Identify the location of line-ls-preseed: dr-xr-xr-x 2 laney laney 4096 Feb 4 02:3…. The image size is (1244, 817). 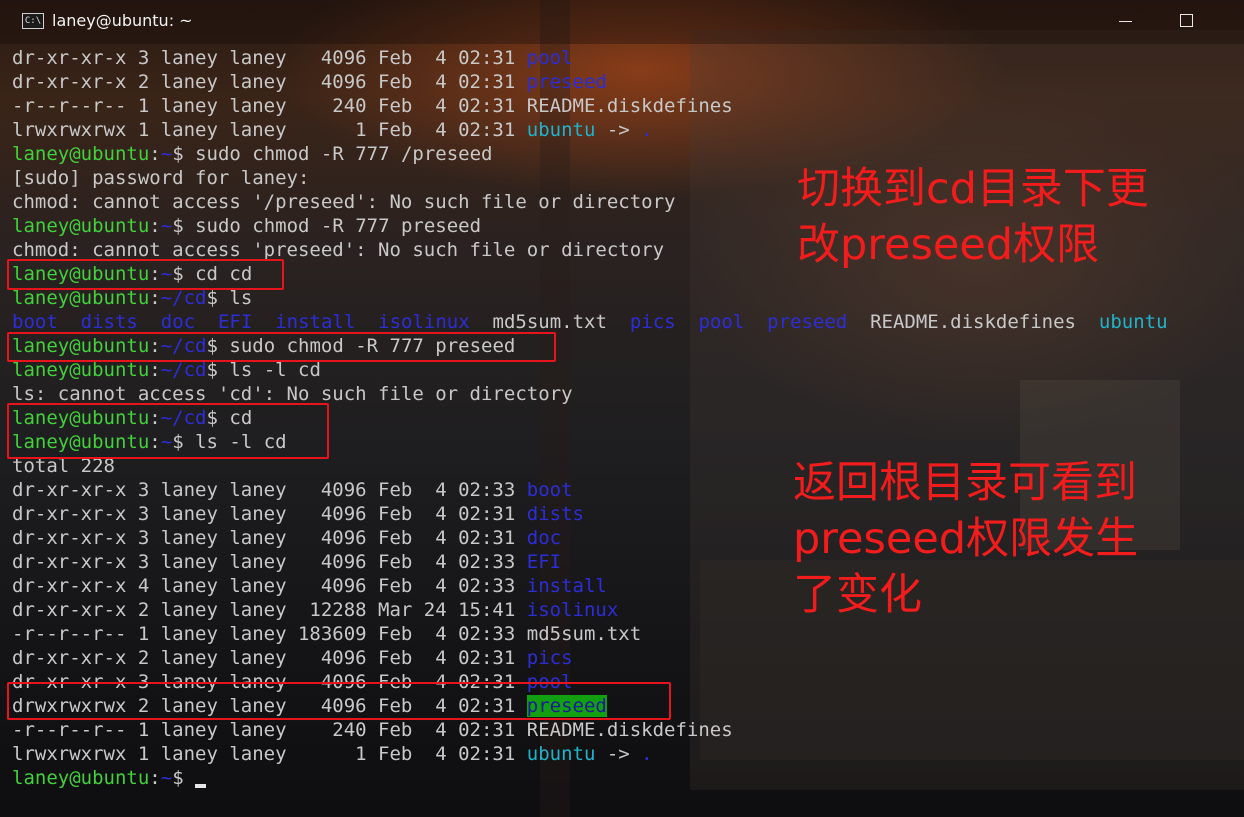
(628, 82).